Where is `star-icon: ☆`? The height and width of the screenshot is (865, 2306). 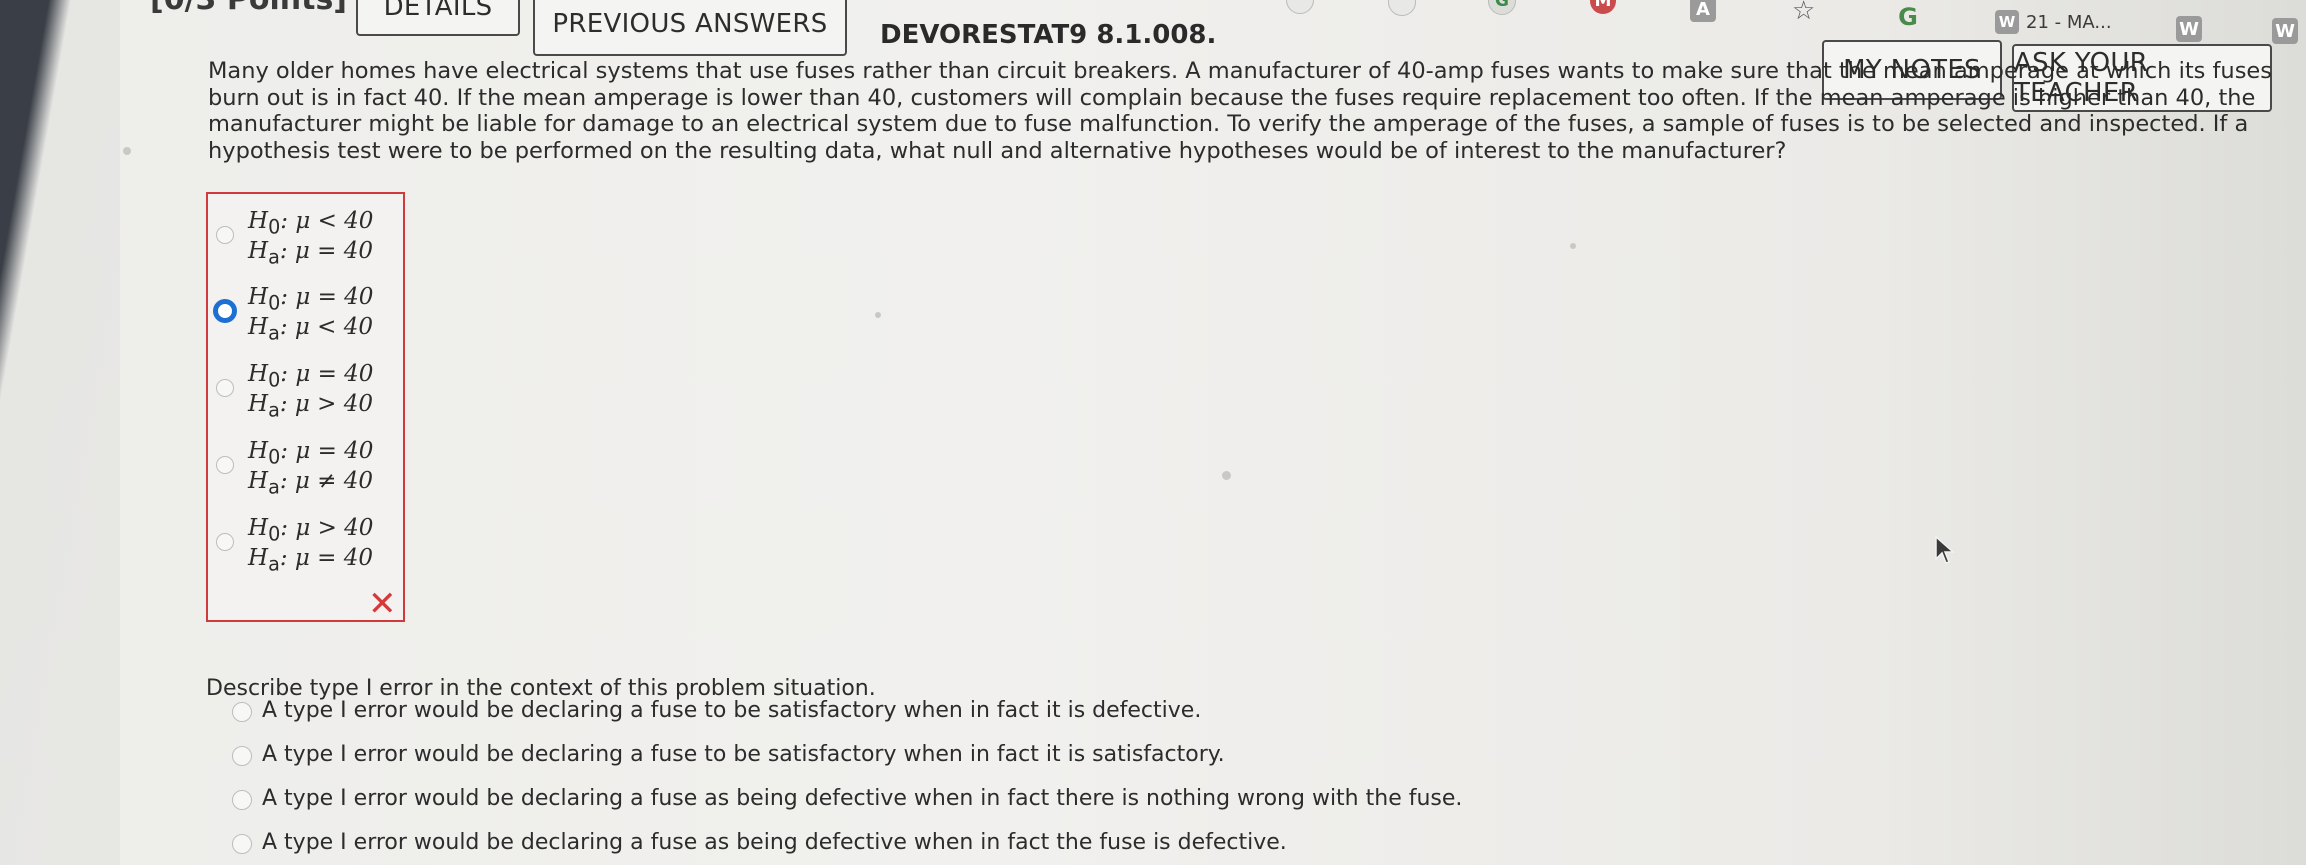 star-icon: ☆ is located at coordinates (1803, 13).